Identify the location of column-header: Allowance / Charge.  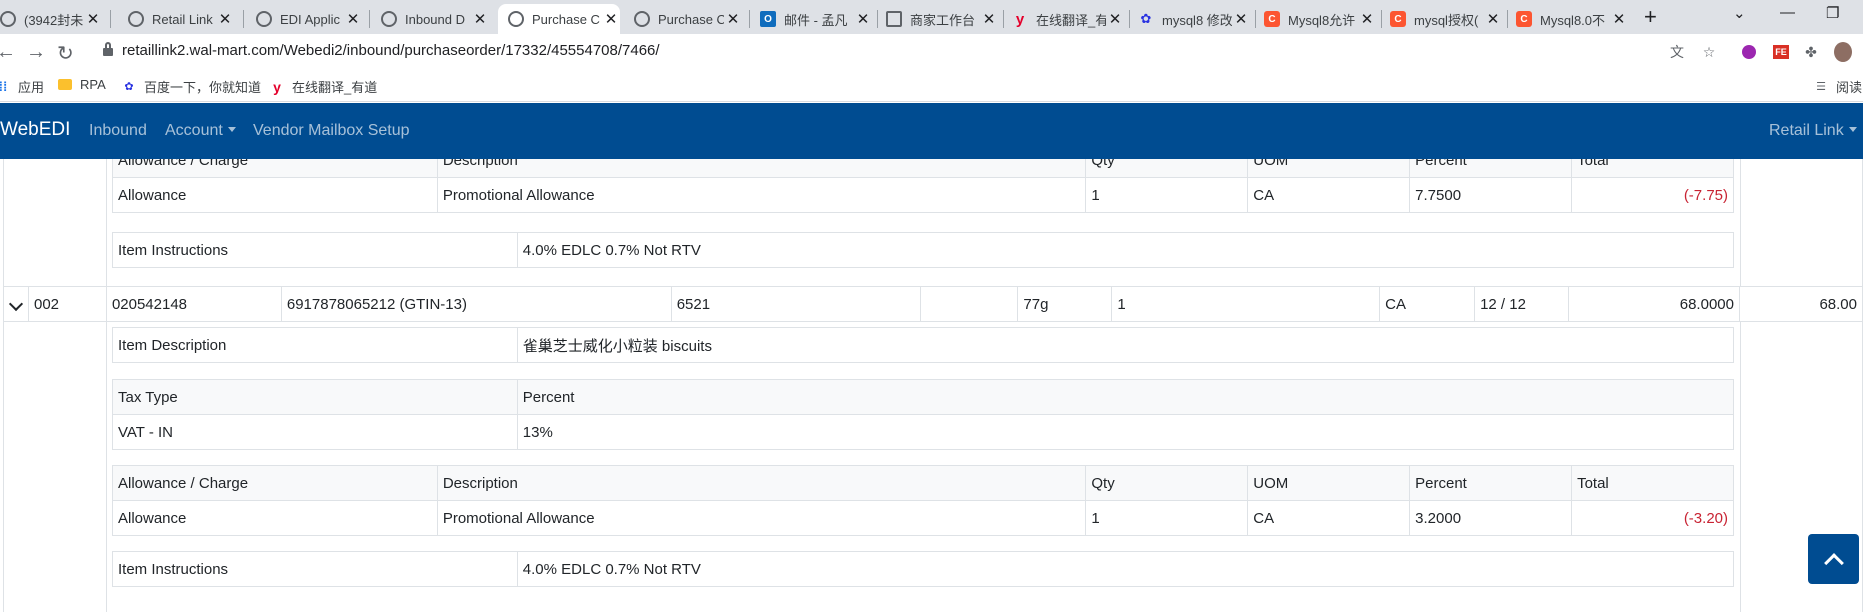
(275, 168).